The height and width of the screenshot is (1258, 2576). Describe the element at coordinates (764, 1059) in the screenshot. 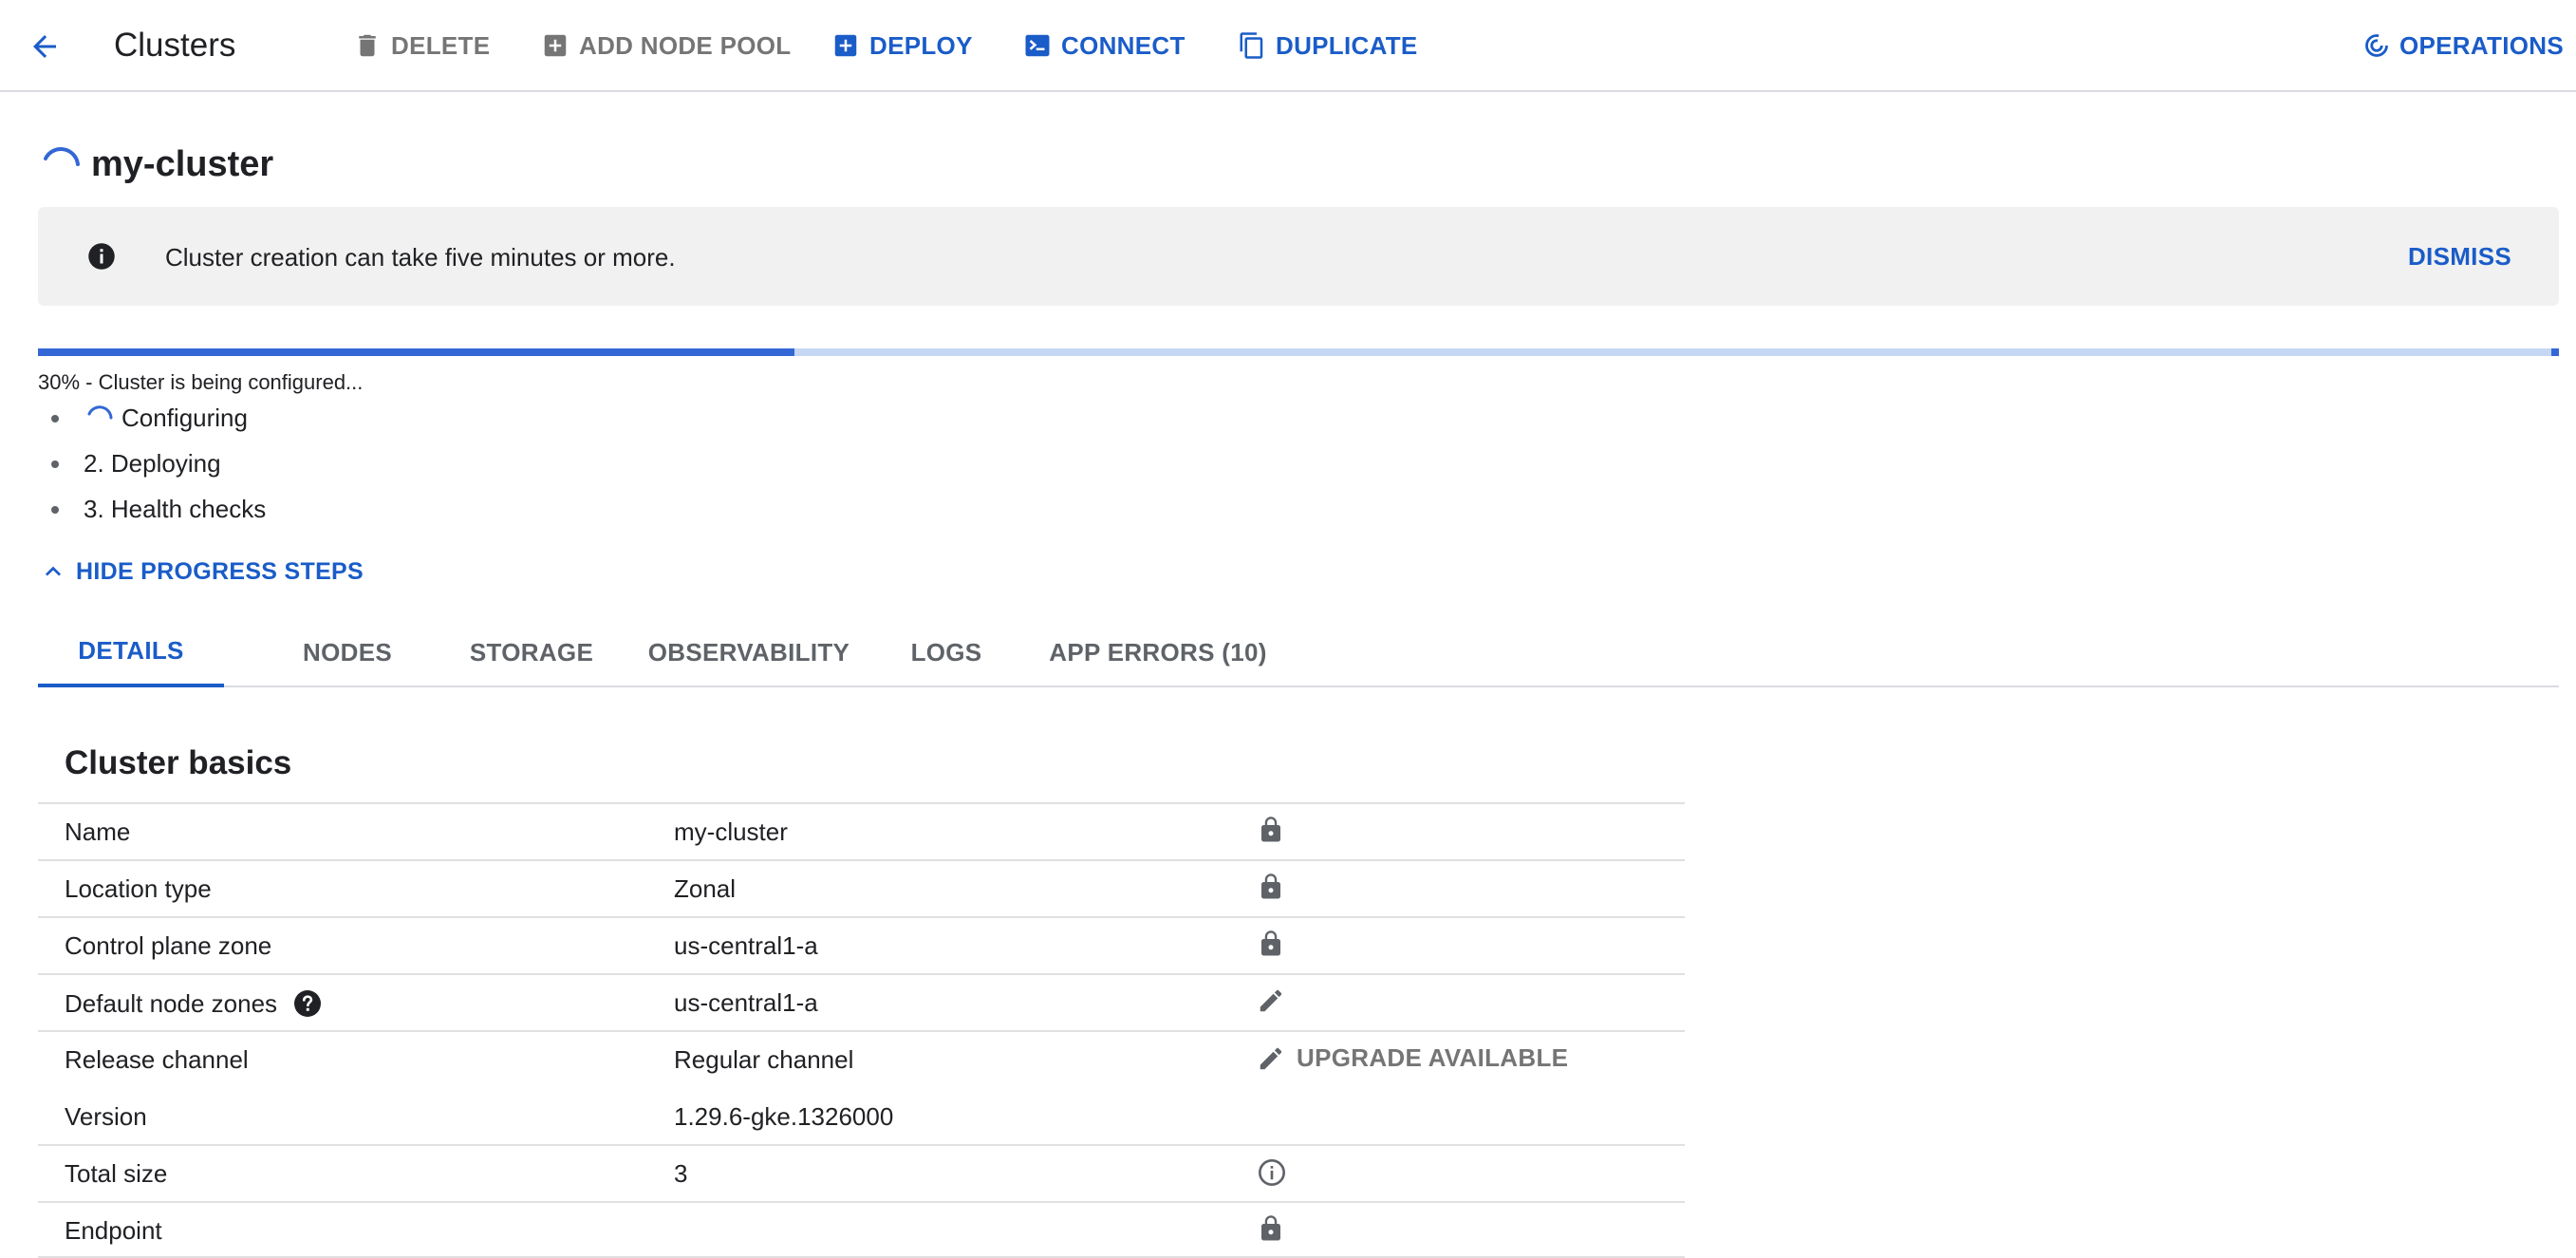

I see `row-value: Regular channel` at that location.